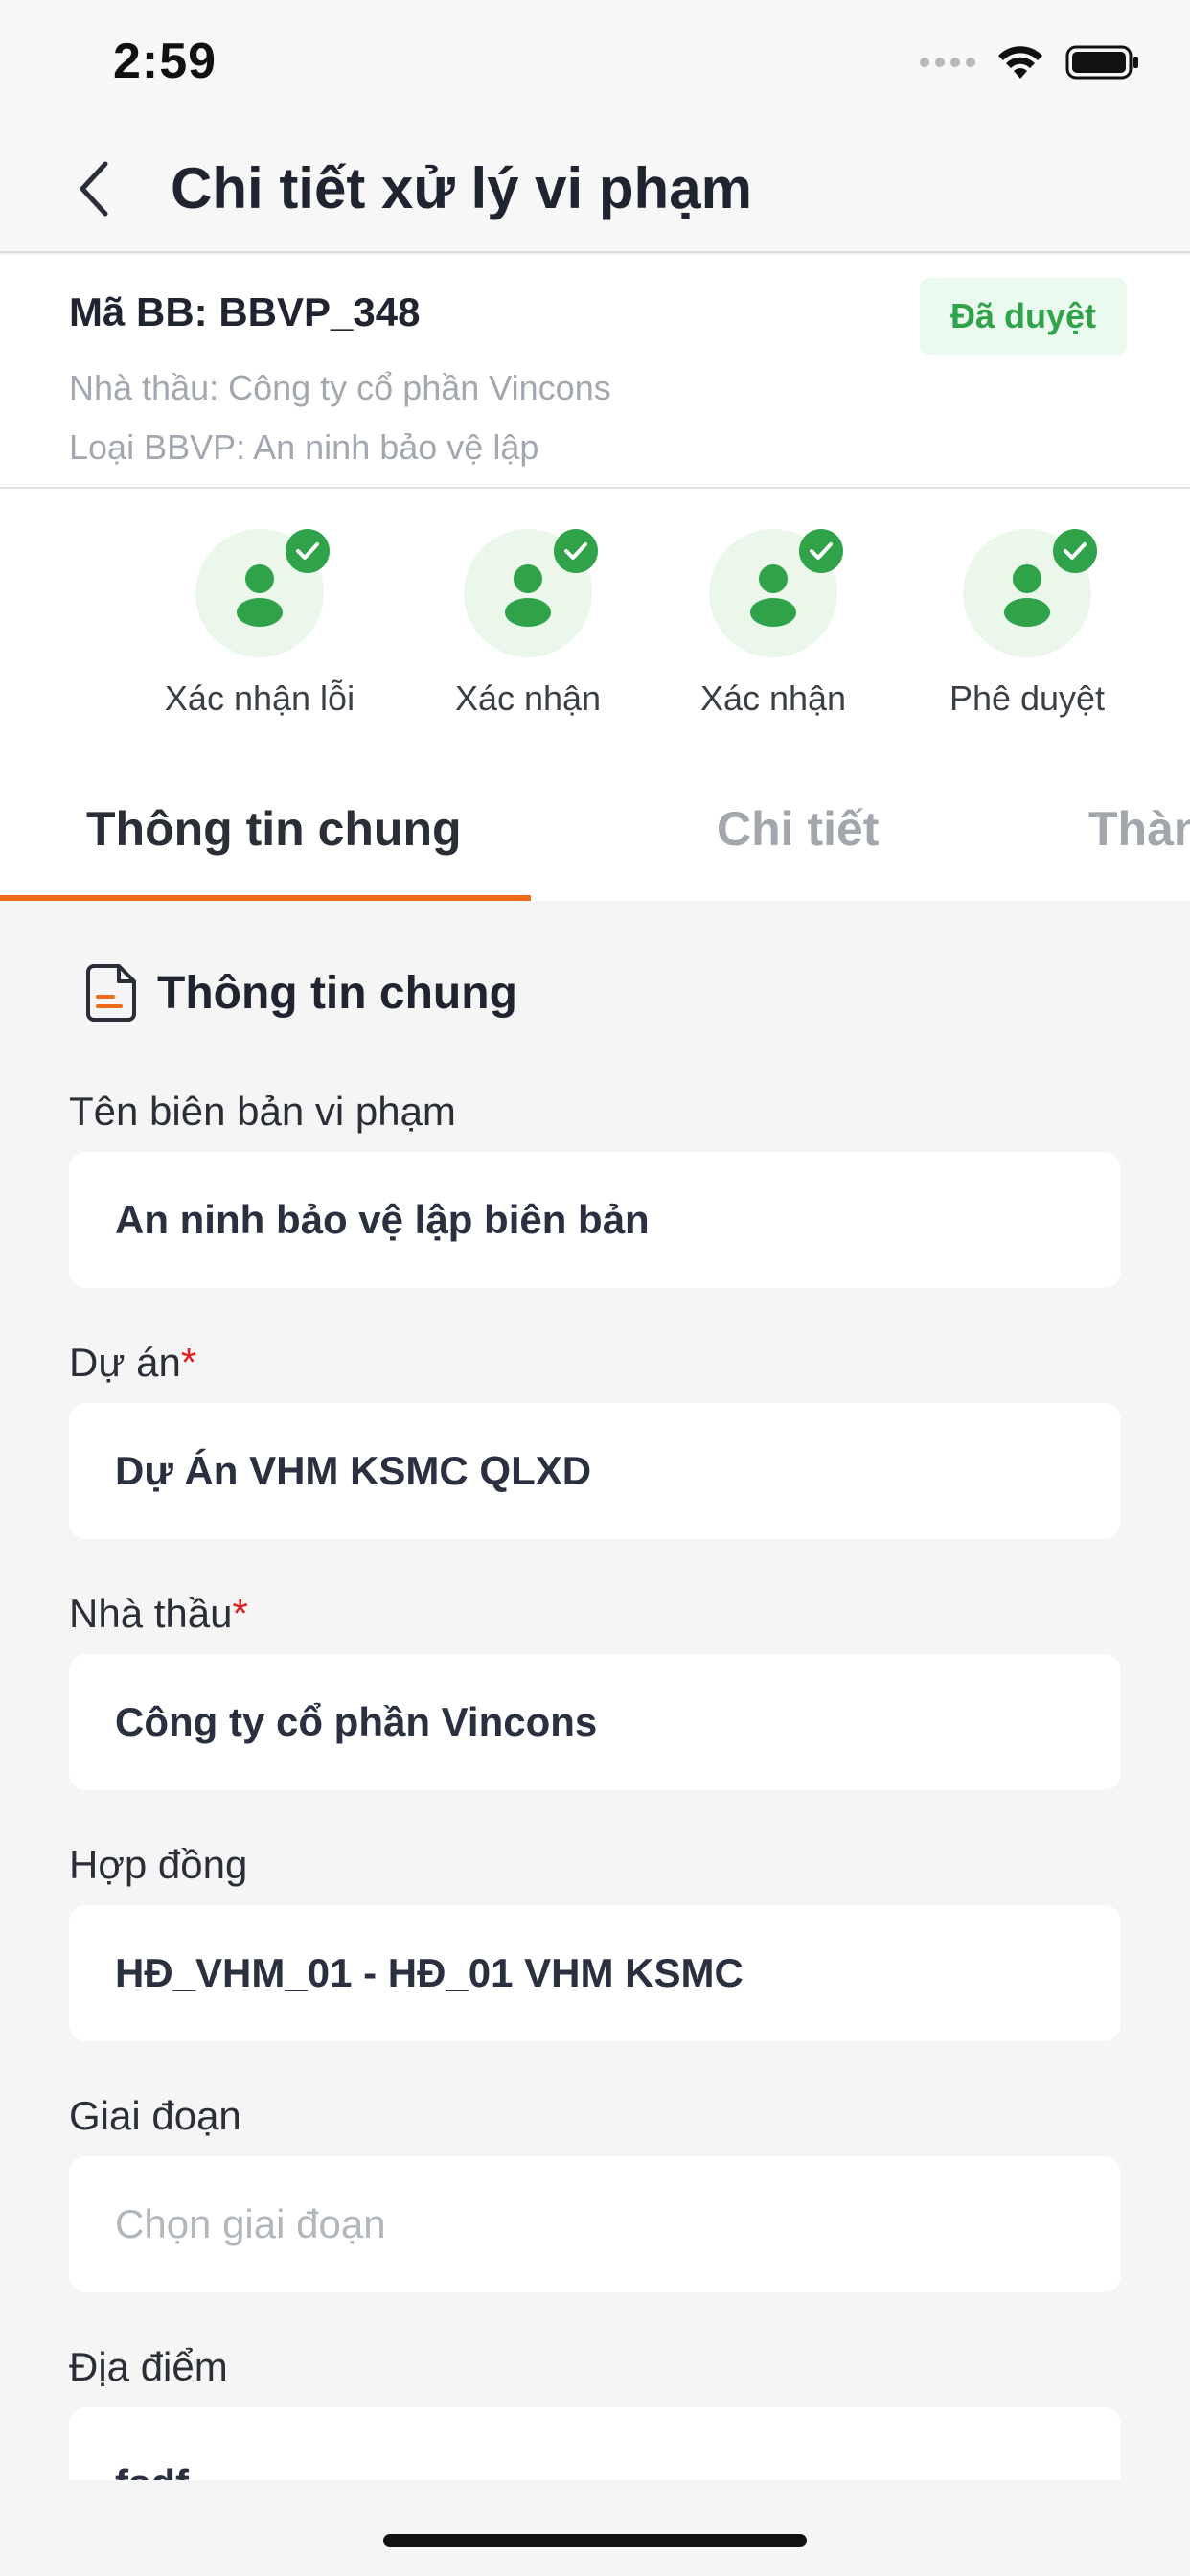 This screenshot has width=1190, height=2576. I want to click on tab-indicator, so click(265, 898).